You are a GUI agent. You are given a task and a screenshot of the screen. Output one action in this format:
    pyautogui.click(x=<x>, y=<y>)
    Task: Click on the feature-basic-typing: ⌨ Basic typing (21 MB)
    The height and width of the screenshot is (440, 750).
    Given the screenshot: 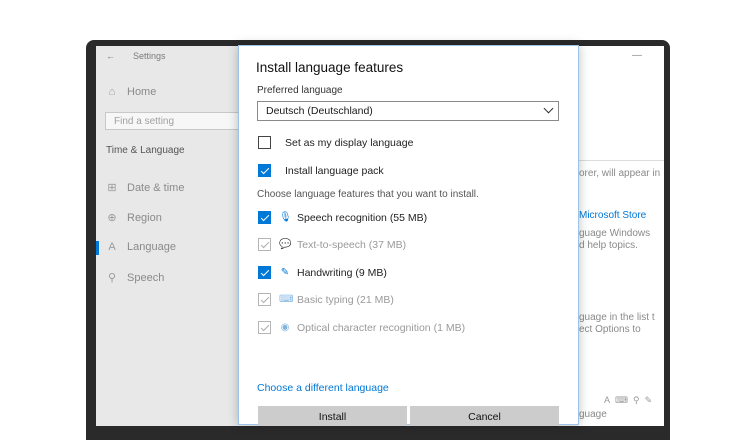 What is the action you would take?
    pyautogui.click(x=326, y=299)
    